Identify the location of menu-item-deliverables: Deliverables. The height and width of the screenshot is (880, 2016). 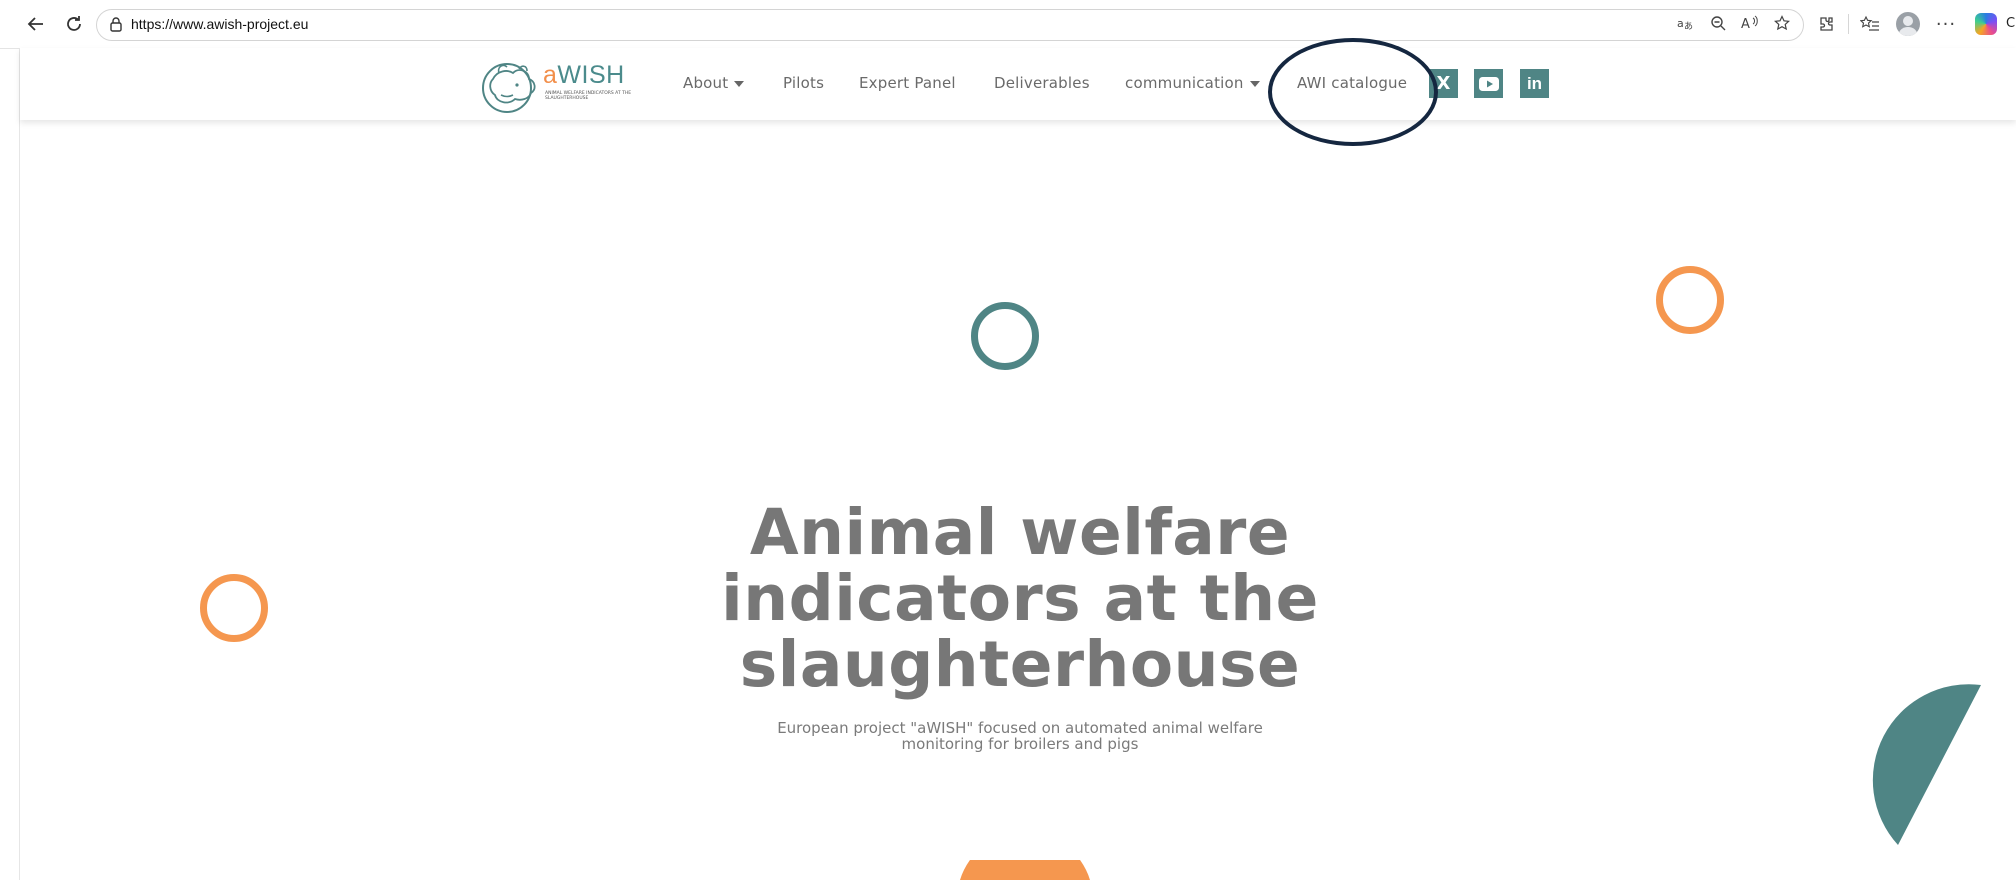
(1042, 83).